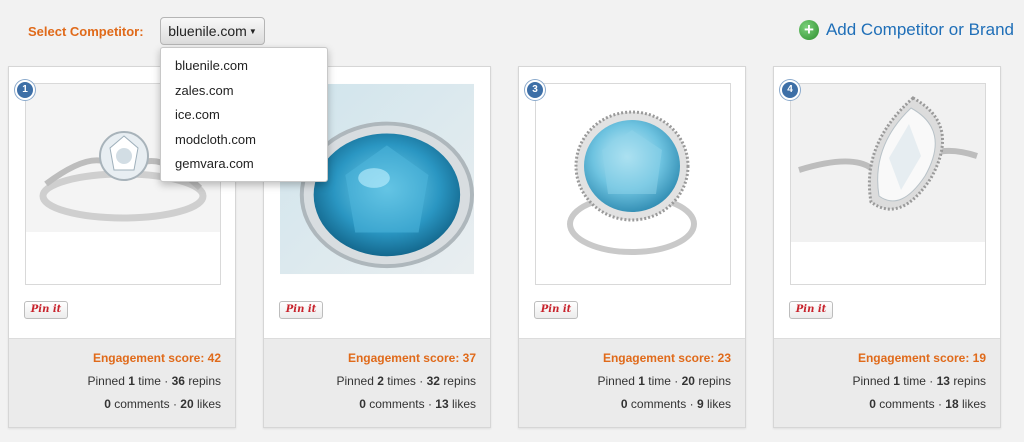  Describe the element at coordinates (380, 381) in the screenshot. I see `pin-count: 2` at that location.